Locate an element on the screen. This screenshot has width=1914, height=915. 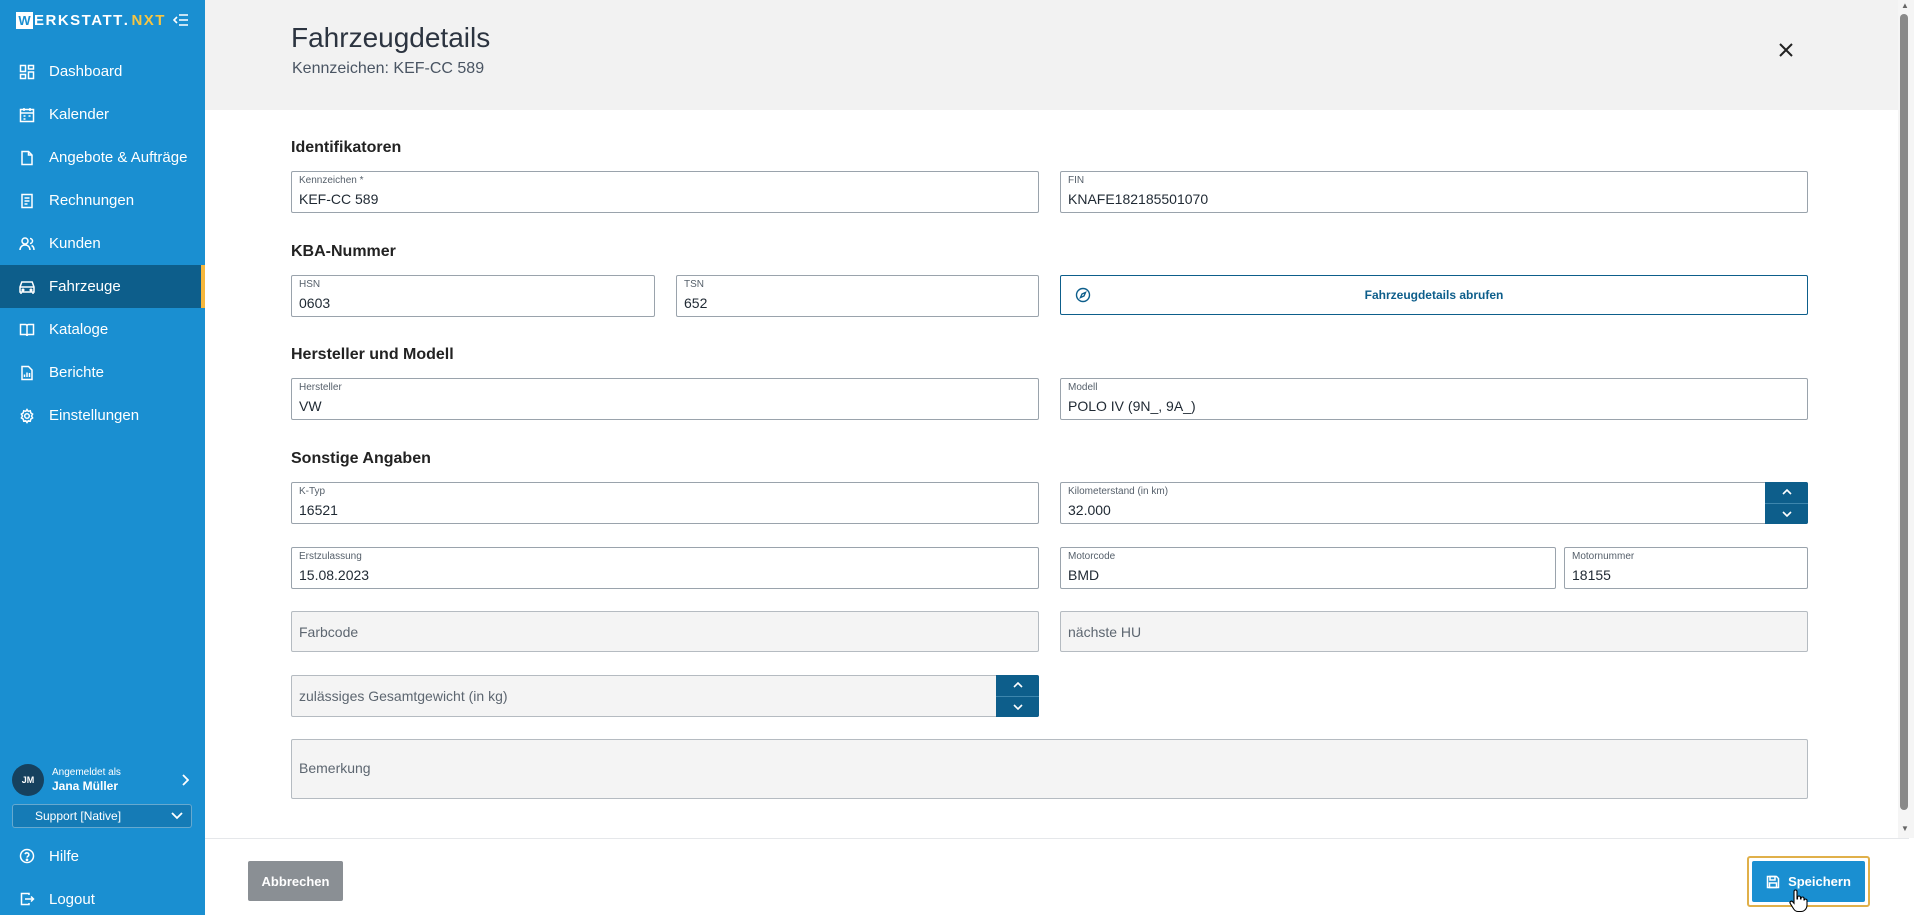
sidebar-item-einstellungen: Einstellungen is located at coordinates (102, 415).